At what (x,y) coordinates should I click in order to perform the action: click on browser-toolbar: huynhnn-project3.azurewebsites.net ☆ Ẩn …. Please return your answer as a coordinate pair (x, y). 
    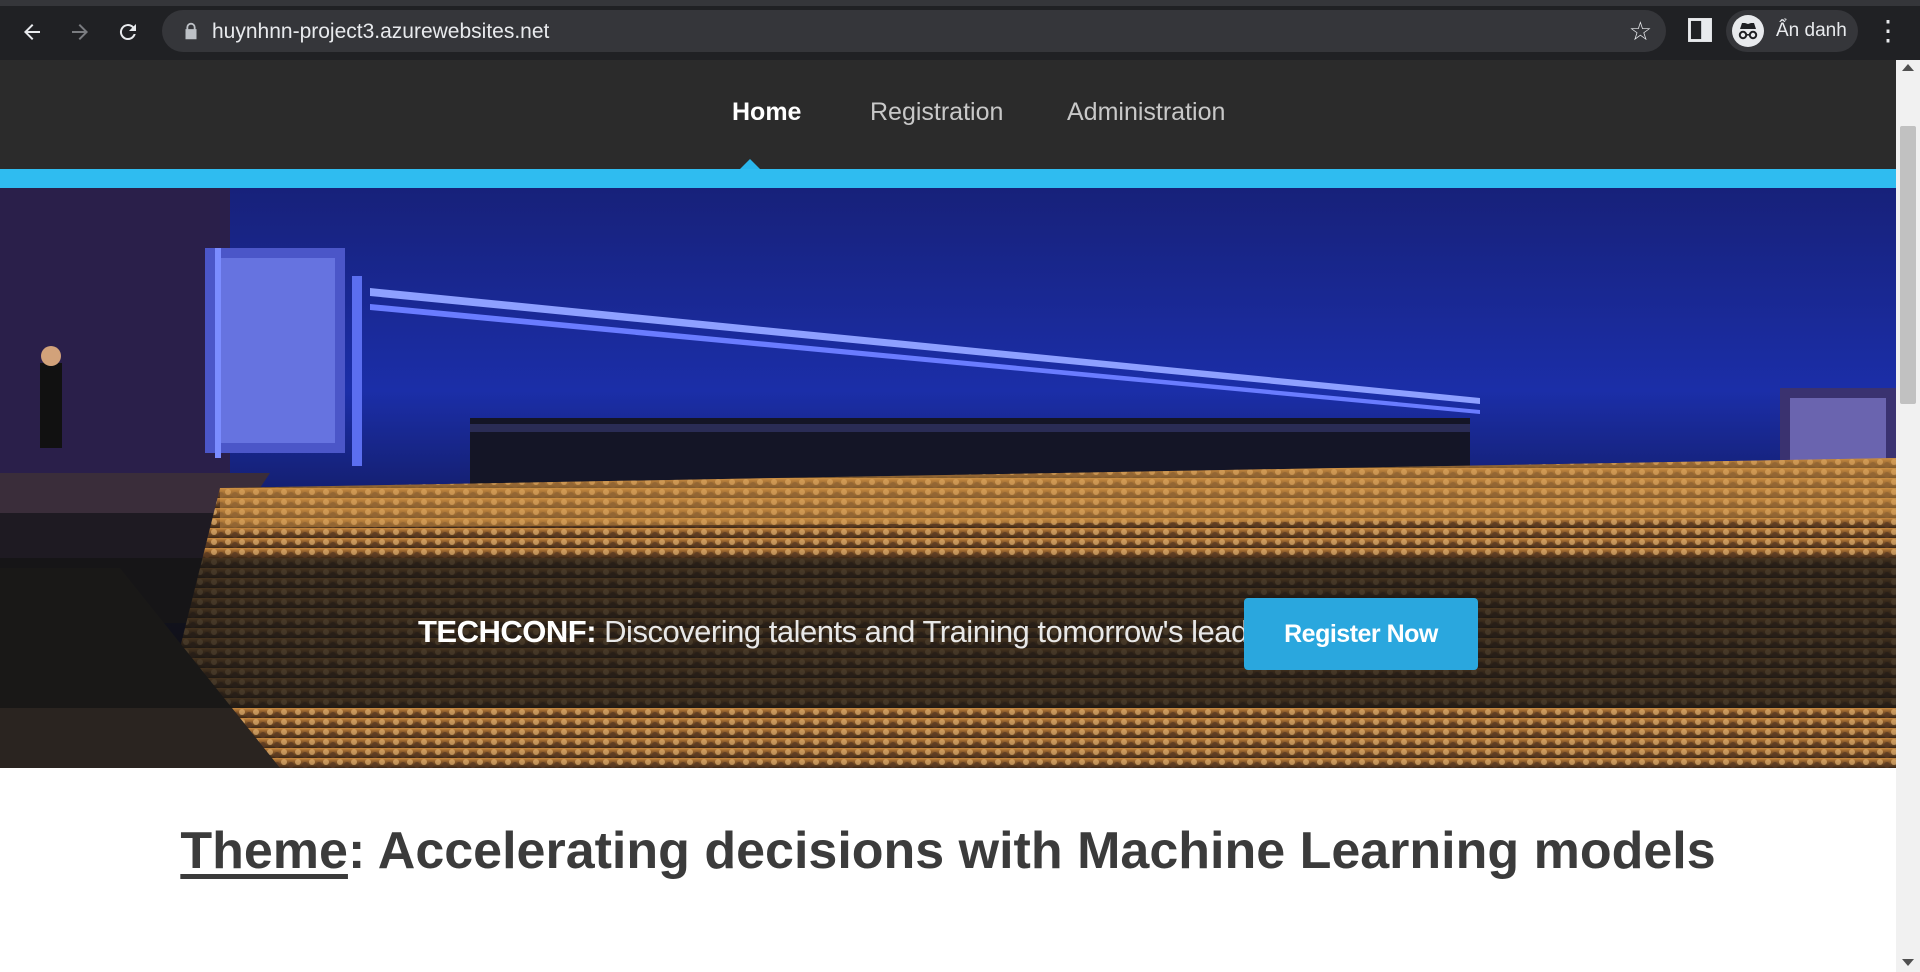
    Looking at the image, I should click on (960, 30).